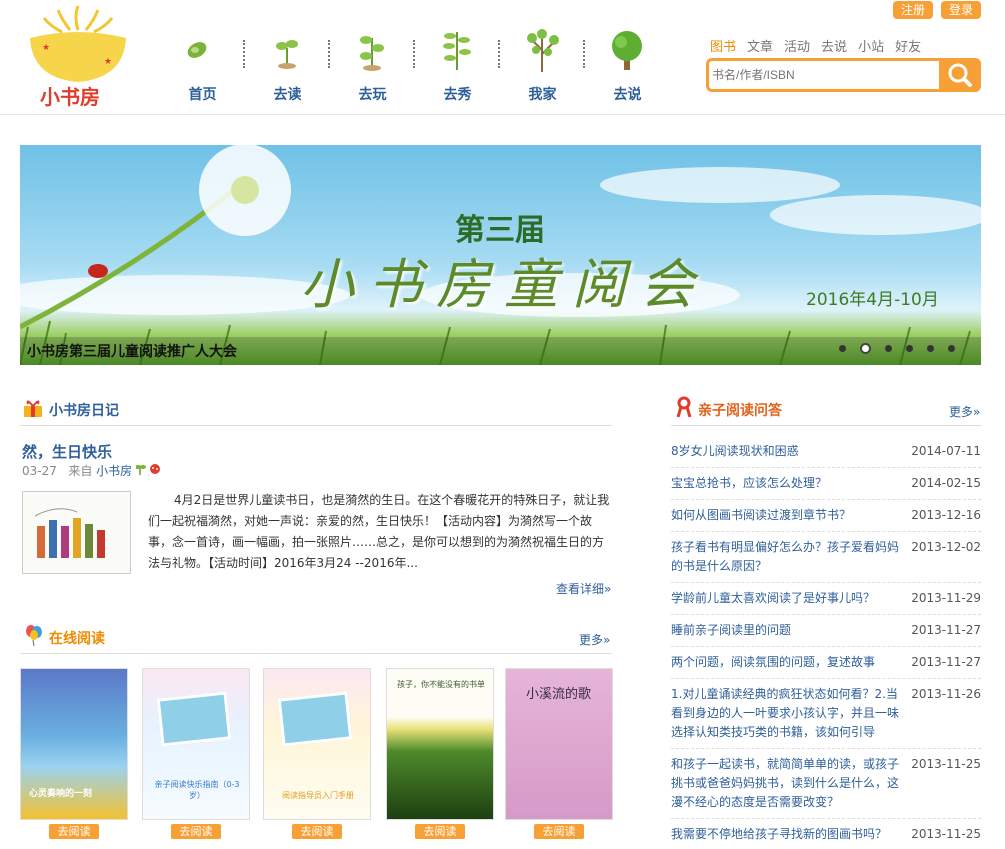 The width and height of the screenshot is (1005, 849). I want to click on qa-question: 我需要不停地给孩子寻找新的图画书吗？, so click(790, 834).